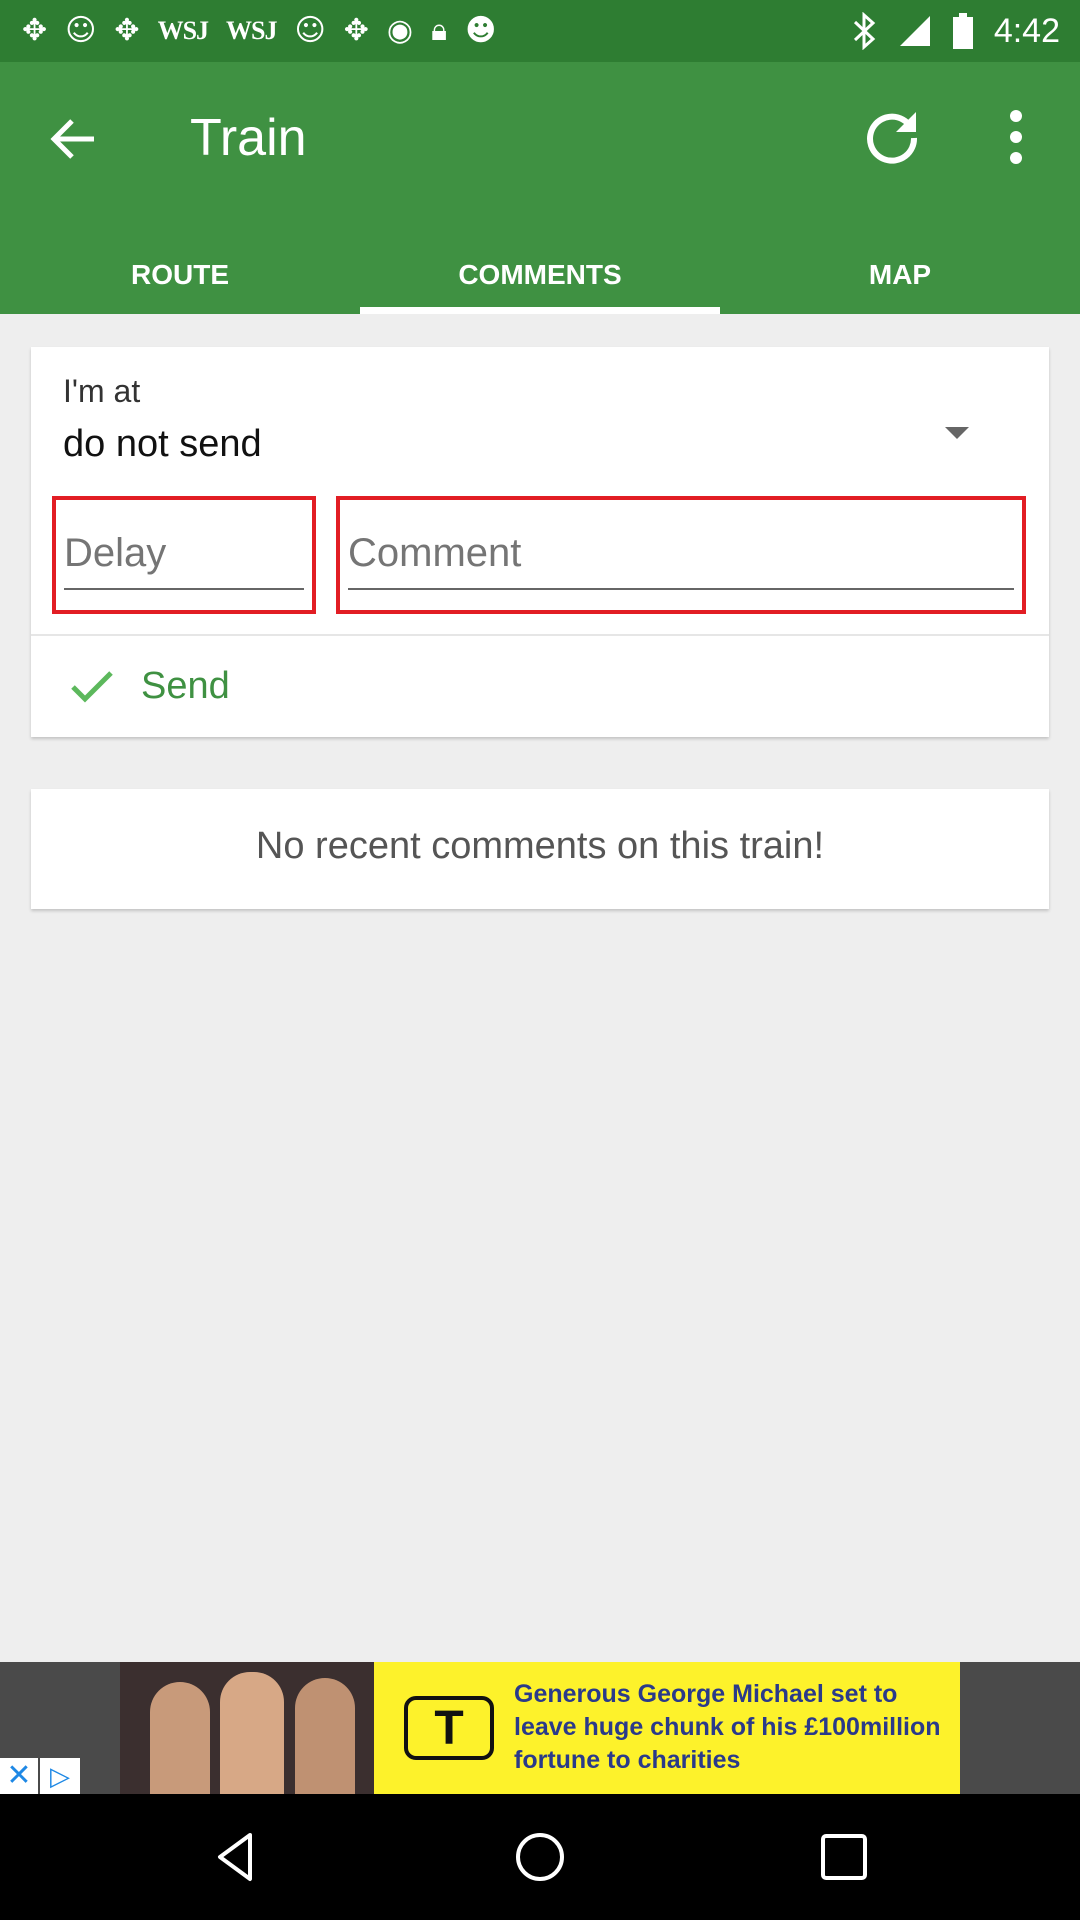 This screenshot has width=1080, height=1920. Describe the element at coordinates (247, 1728) in the screenshot. I see `ad-image` at that location.